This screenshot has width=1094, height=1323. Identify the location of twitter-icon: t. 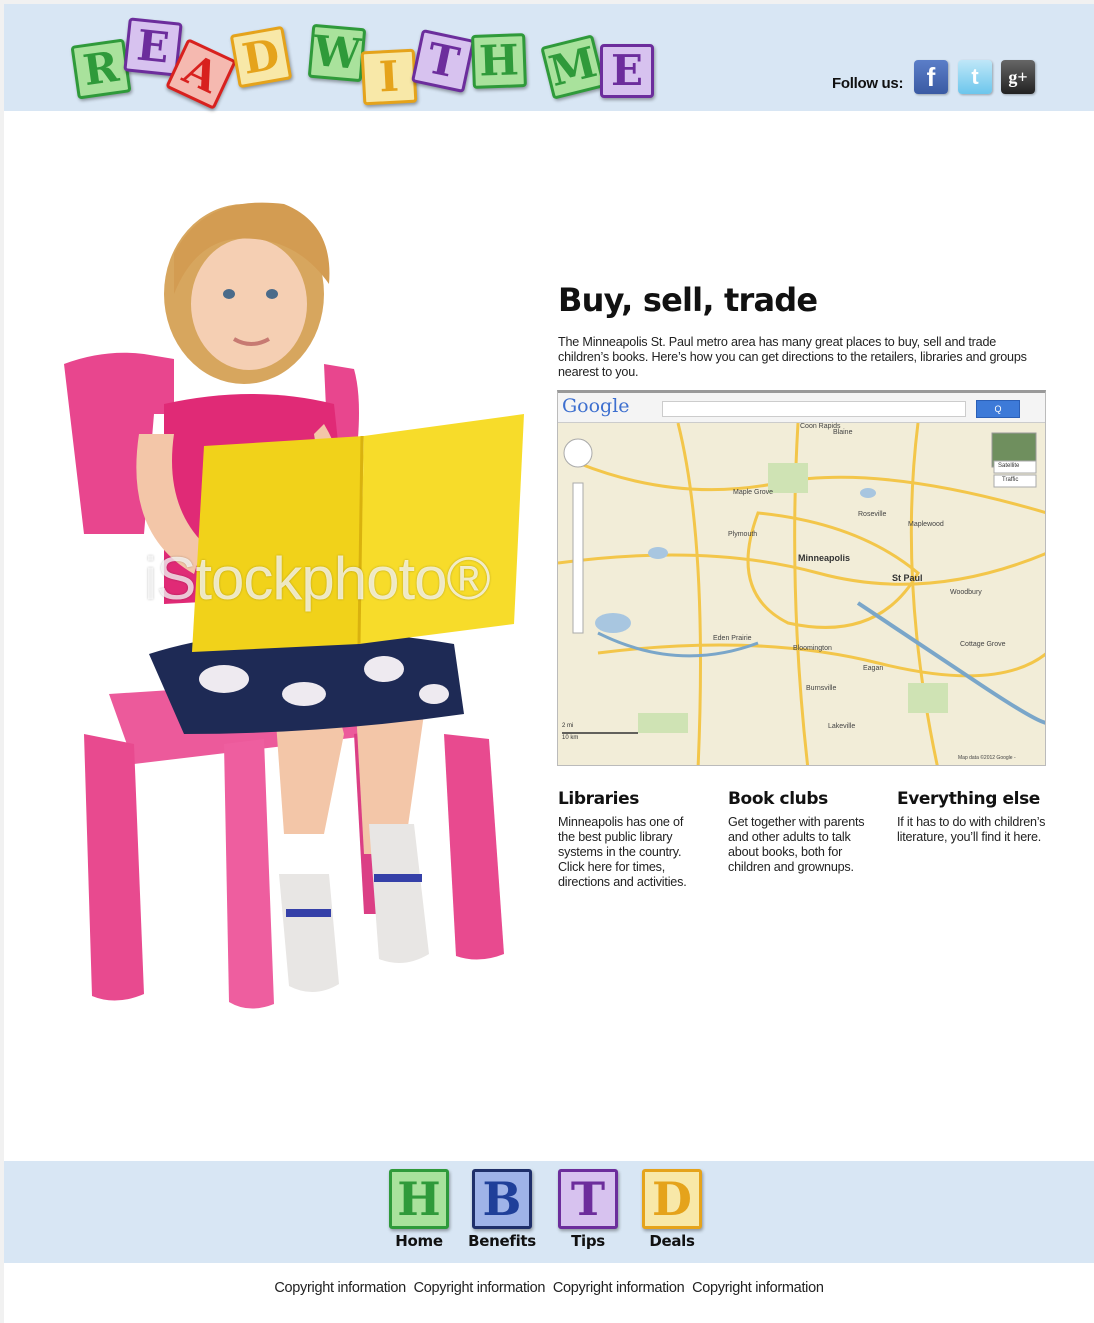
(975, 77).